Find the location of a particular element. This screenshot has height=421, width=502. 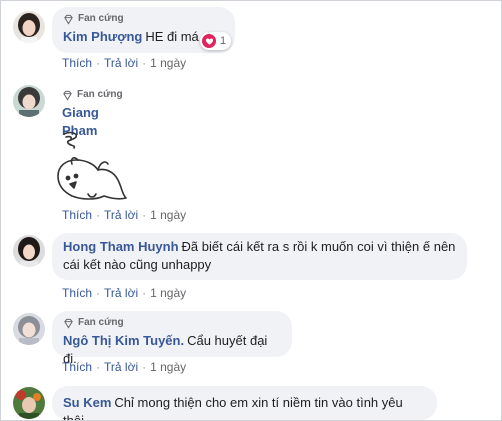

reaction-badge: 1 is located at coordinates (216, 41).